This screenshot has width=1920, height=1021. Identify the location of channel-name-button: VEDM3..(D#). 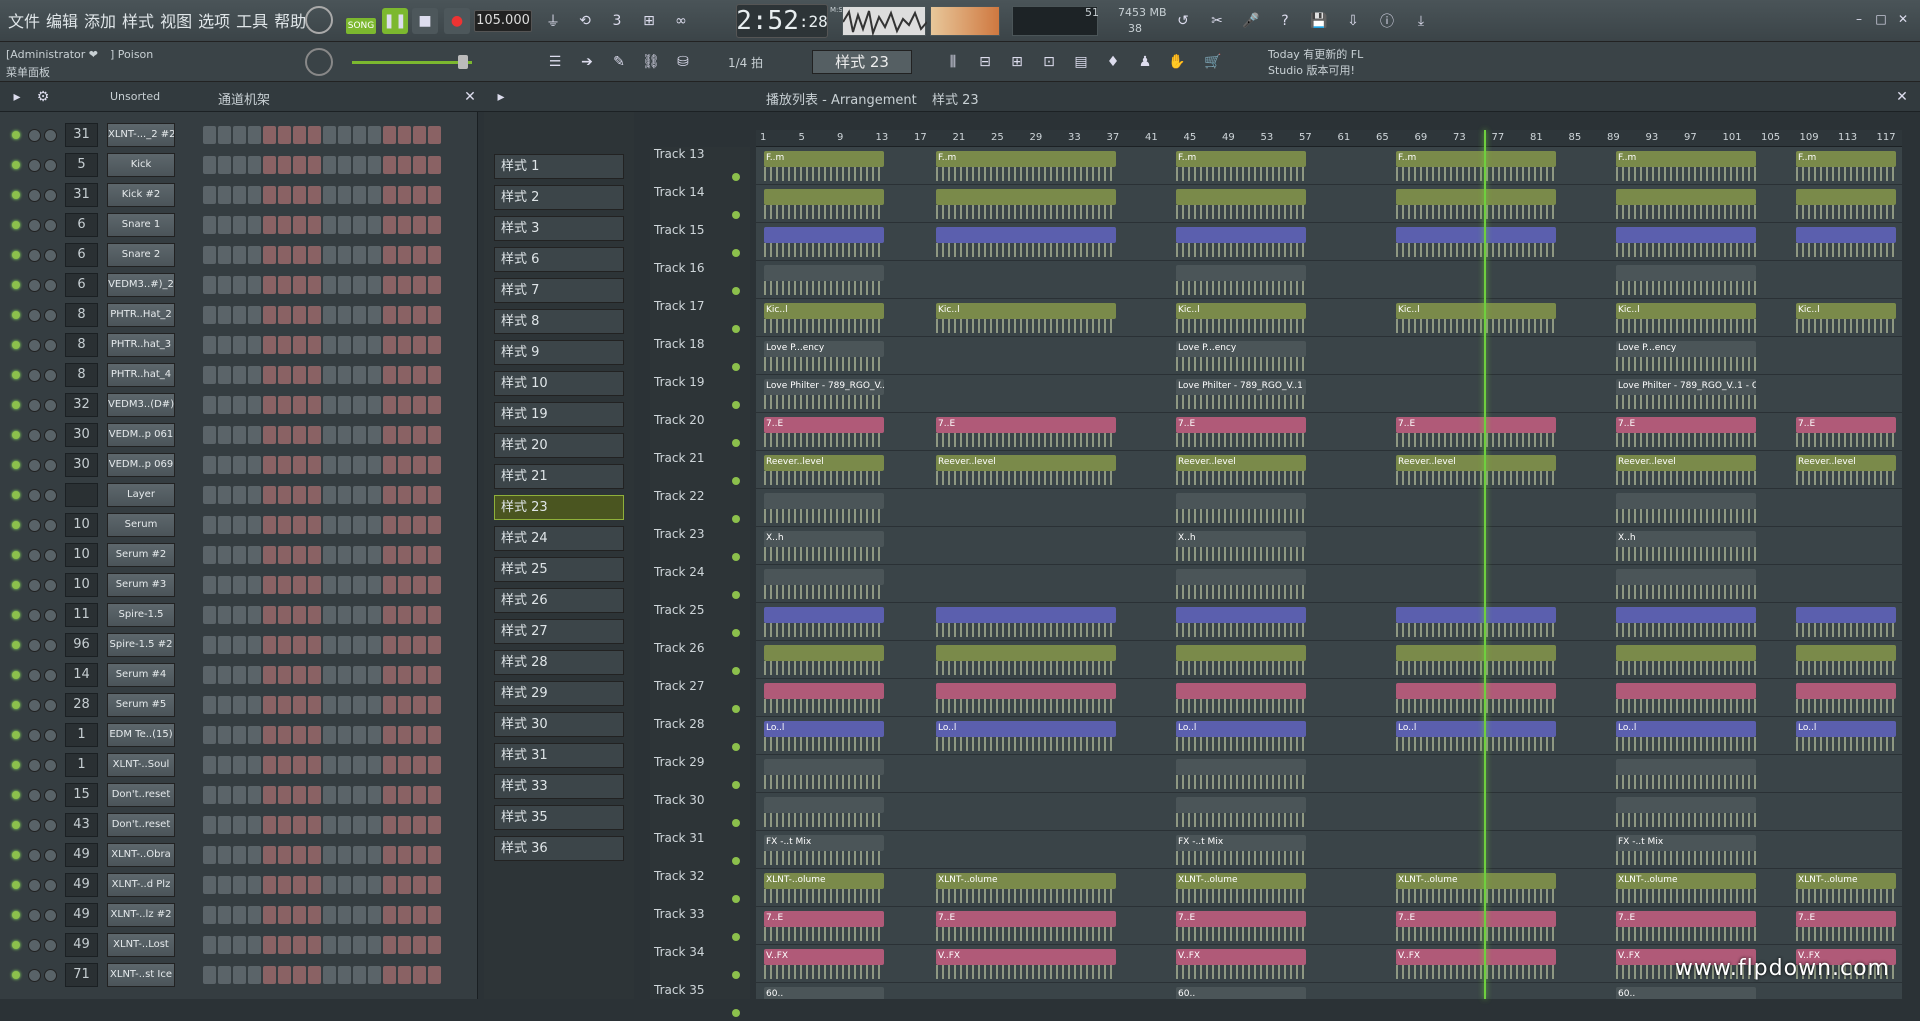
(141, 405).